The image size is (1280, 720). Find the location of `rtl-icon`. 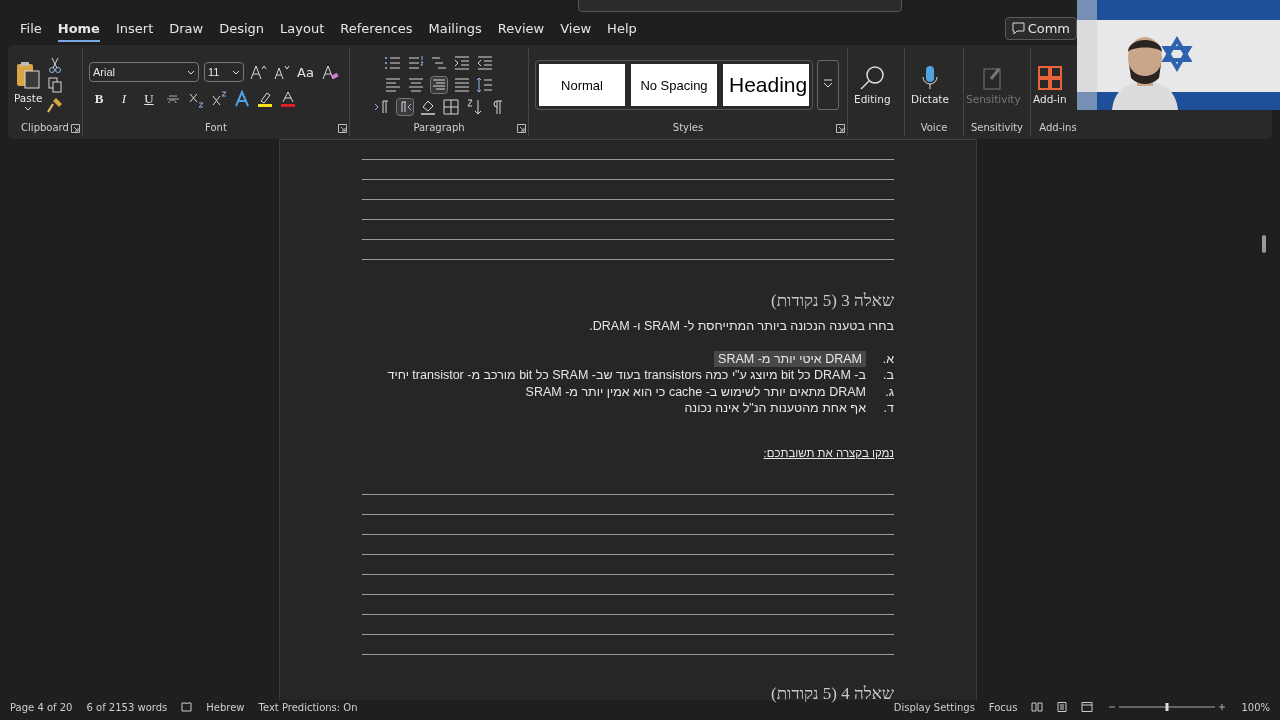

rtl-icon is located at coordinates (404, 107).